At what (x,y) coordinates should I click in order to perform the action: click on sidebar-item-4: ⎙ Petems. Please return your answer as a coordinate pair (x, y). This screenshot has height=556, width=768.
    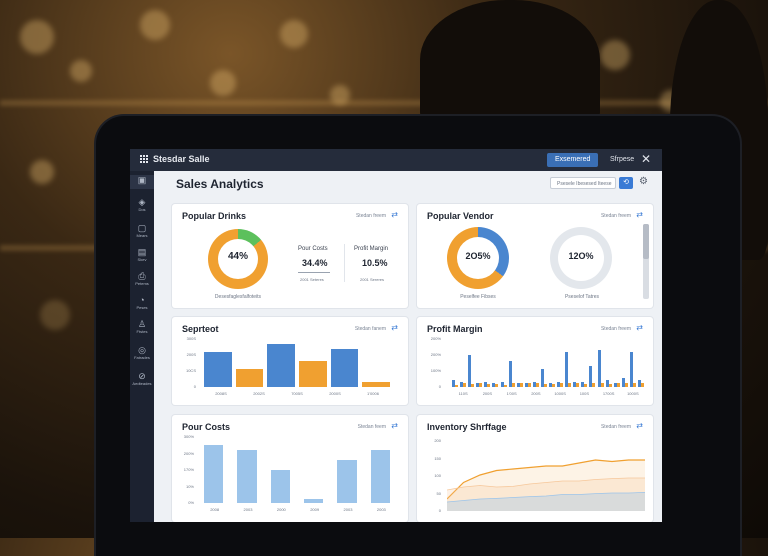
    Looking at the image, I should click on (142, 279).